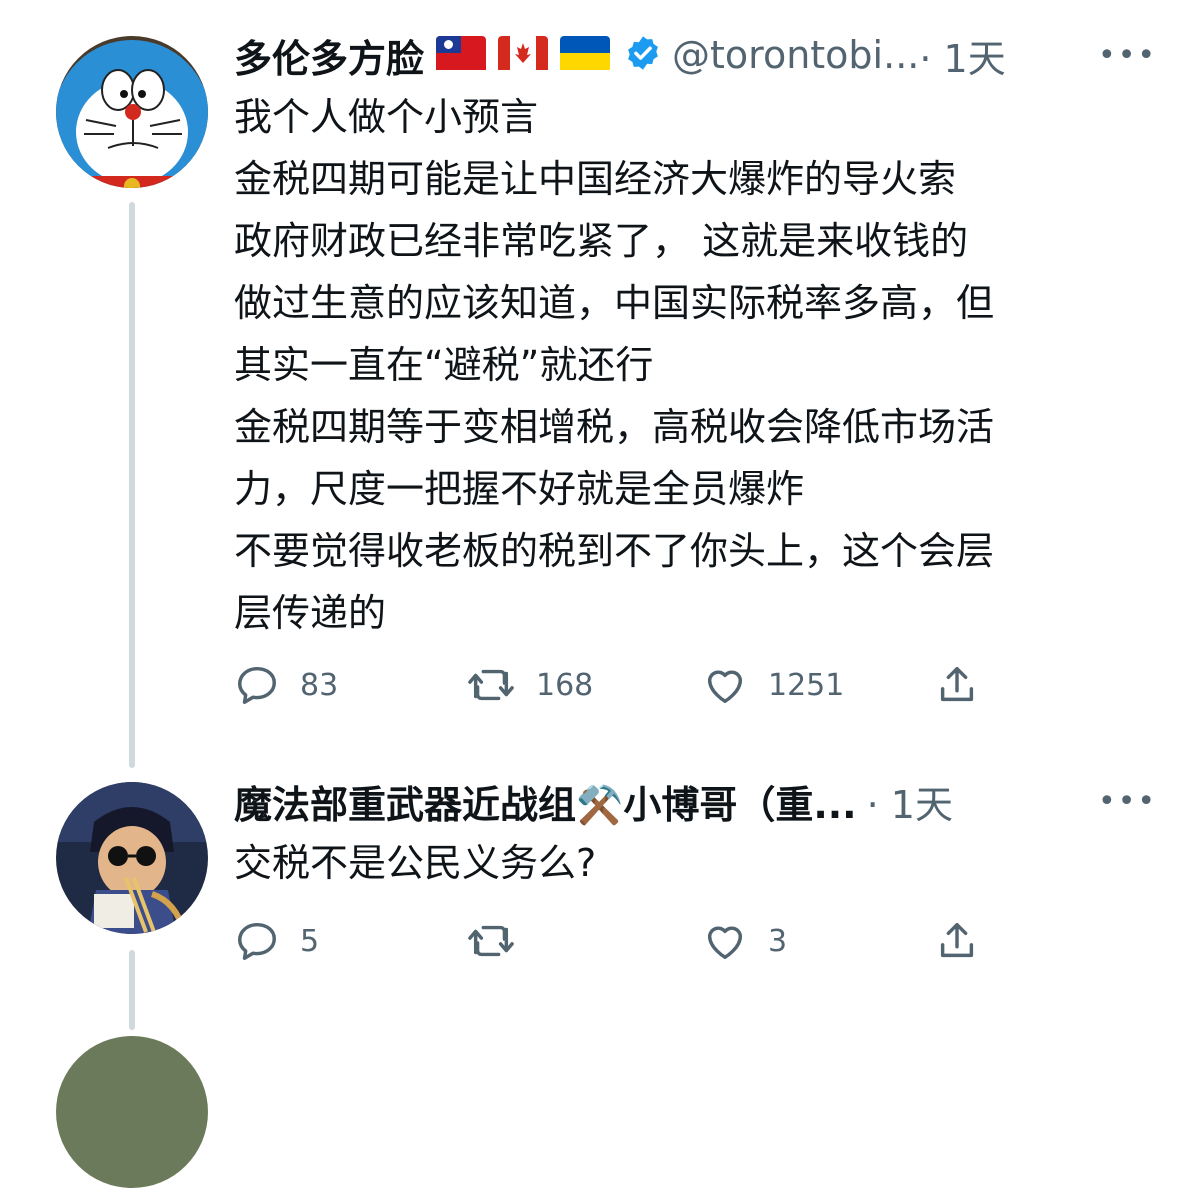 The image size is (1200, 1188). I want to click on verified-badge-icon, so click(643, 55).